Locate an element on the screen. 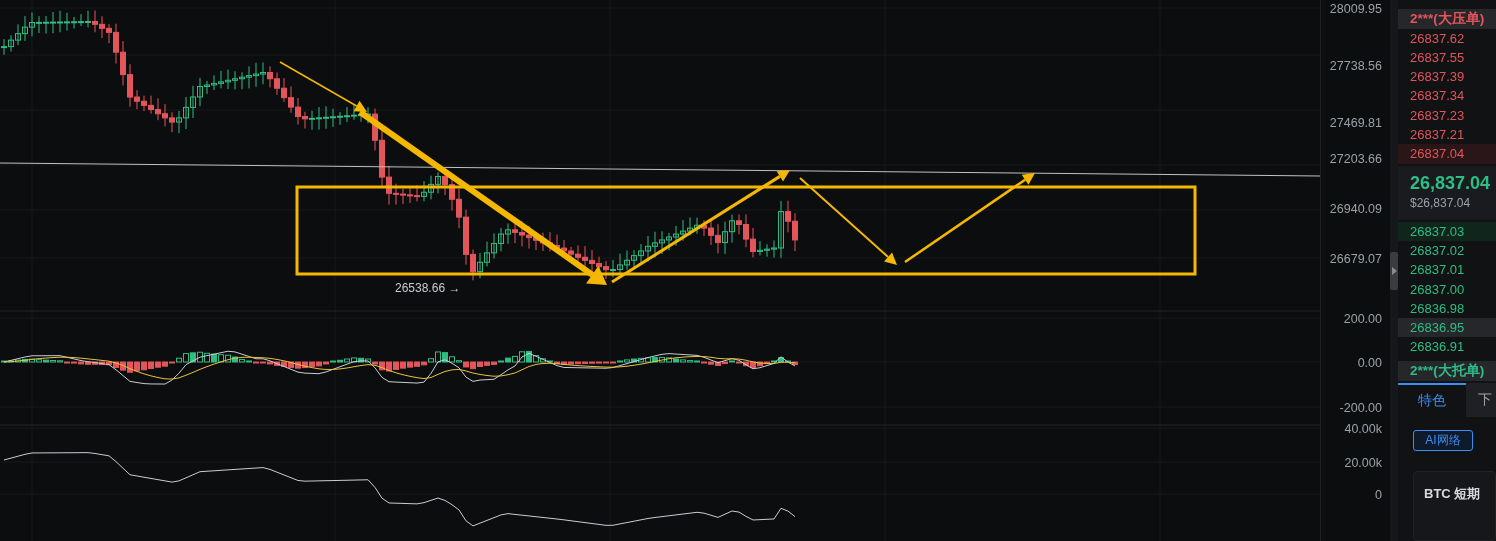  price-axis-label: 26679.07 is located at coordinates (1355, 259).